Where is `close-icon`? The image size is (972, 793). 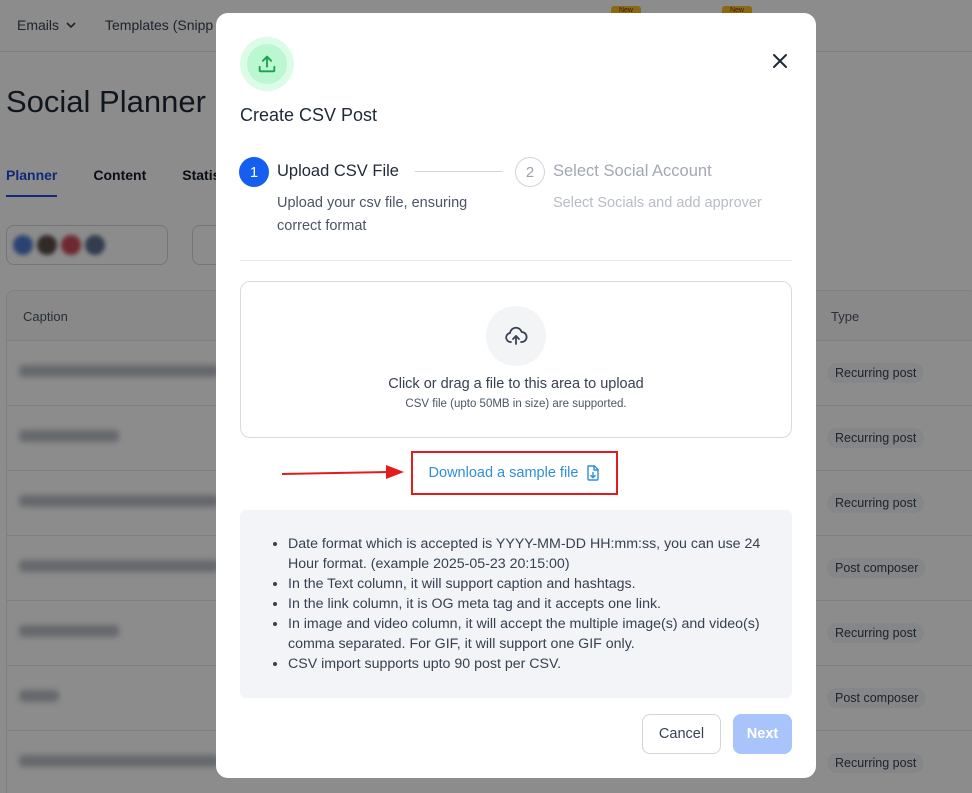 close-icon is located at coordinates (780, 61).